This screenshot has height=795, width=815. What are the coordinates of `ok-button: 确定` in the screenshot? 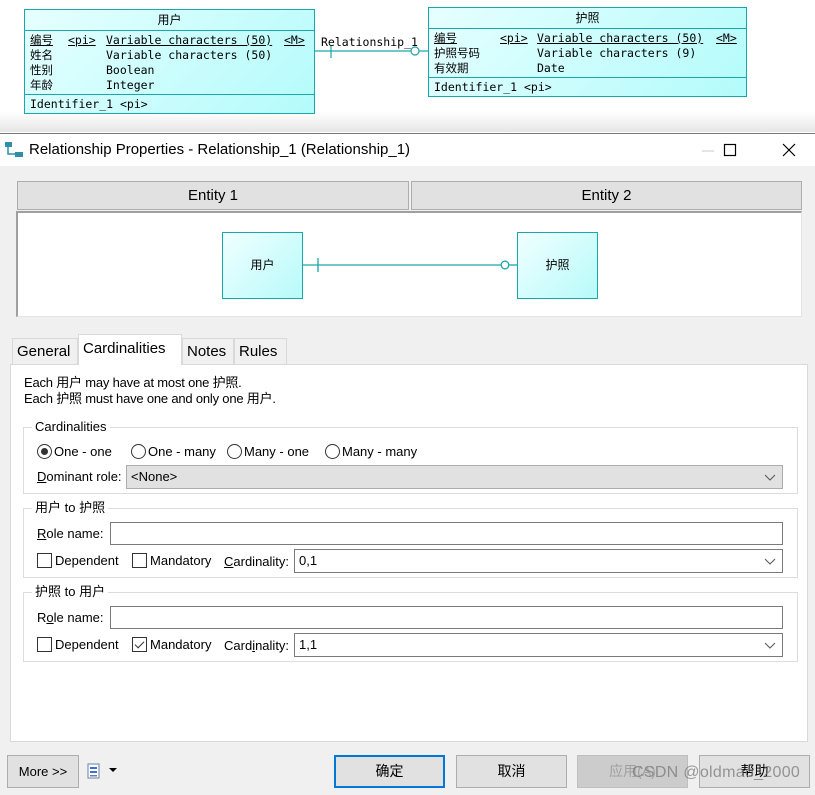 It's located at (389, 771).